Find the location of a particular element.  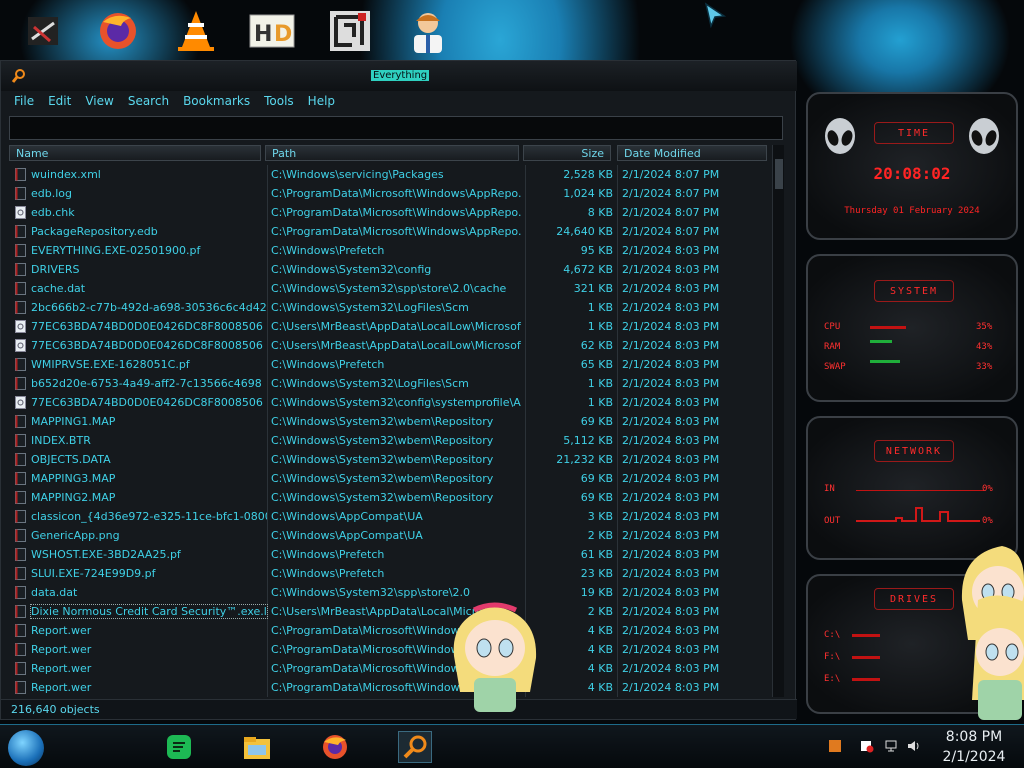

security-flag-icon is located at coordinates (867, 746).